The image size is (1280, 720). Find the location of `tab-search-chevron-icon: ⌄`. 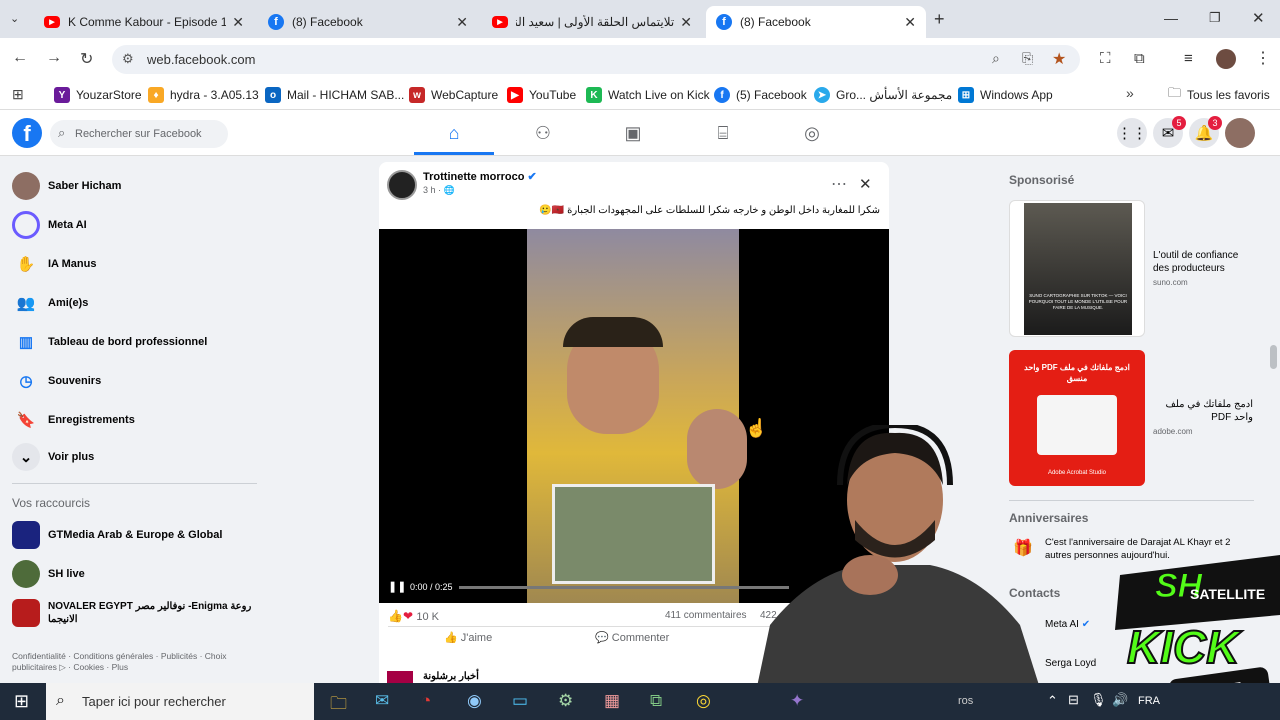

tab-search-chevron-icon: ⌄ is located at coordinates (14, 18).